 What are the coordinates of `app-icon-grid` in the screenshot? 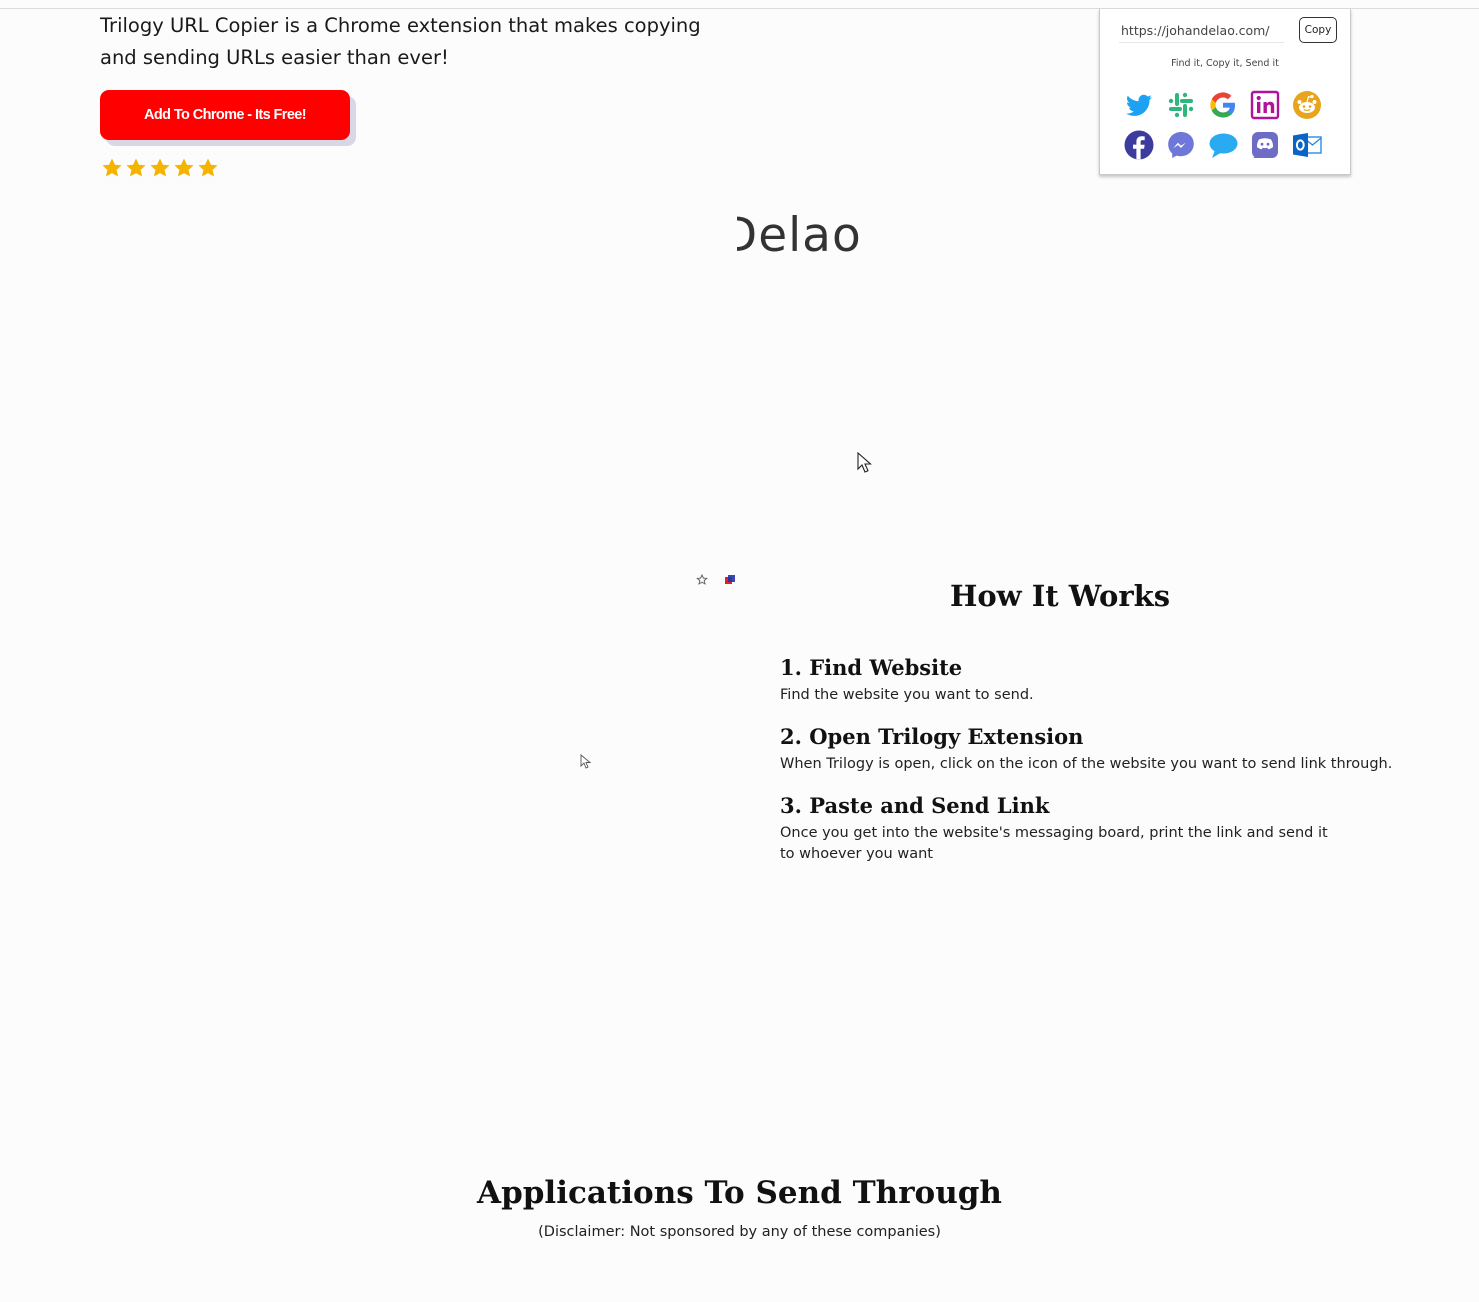 It's located at (1228, 125).